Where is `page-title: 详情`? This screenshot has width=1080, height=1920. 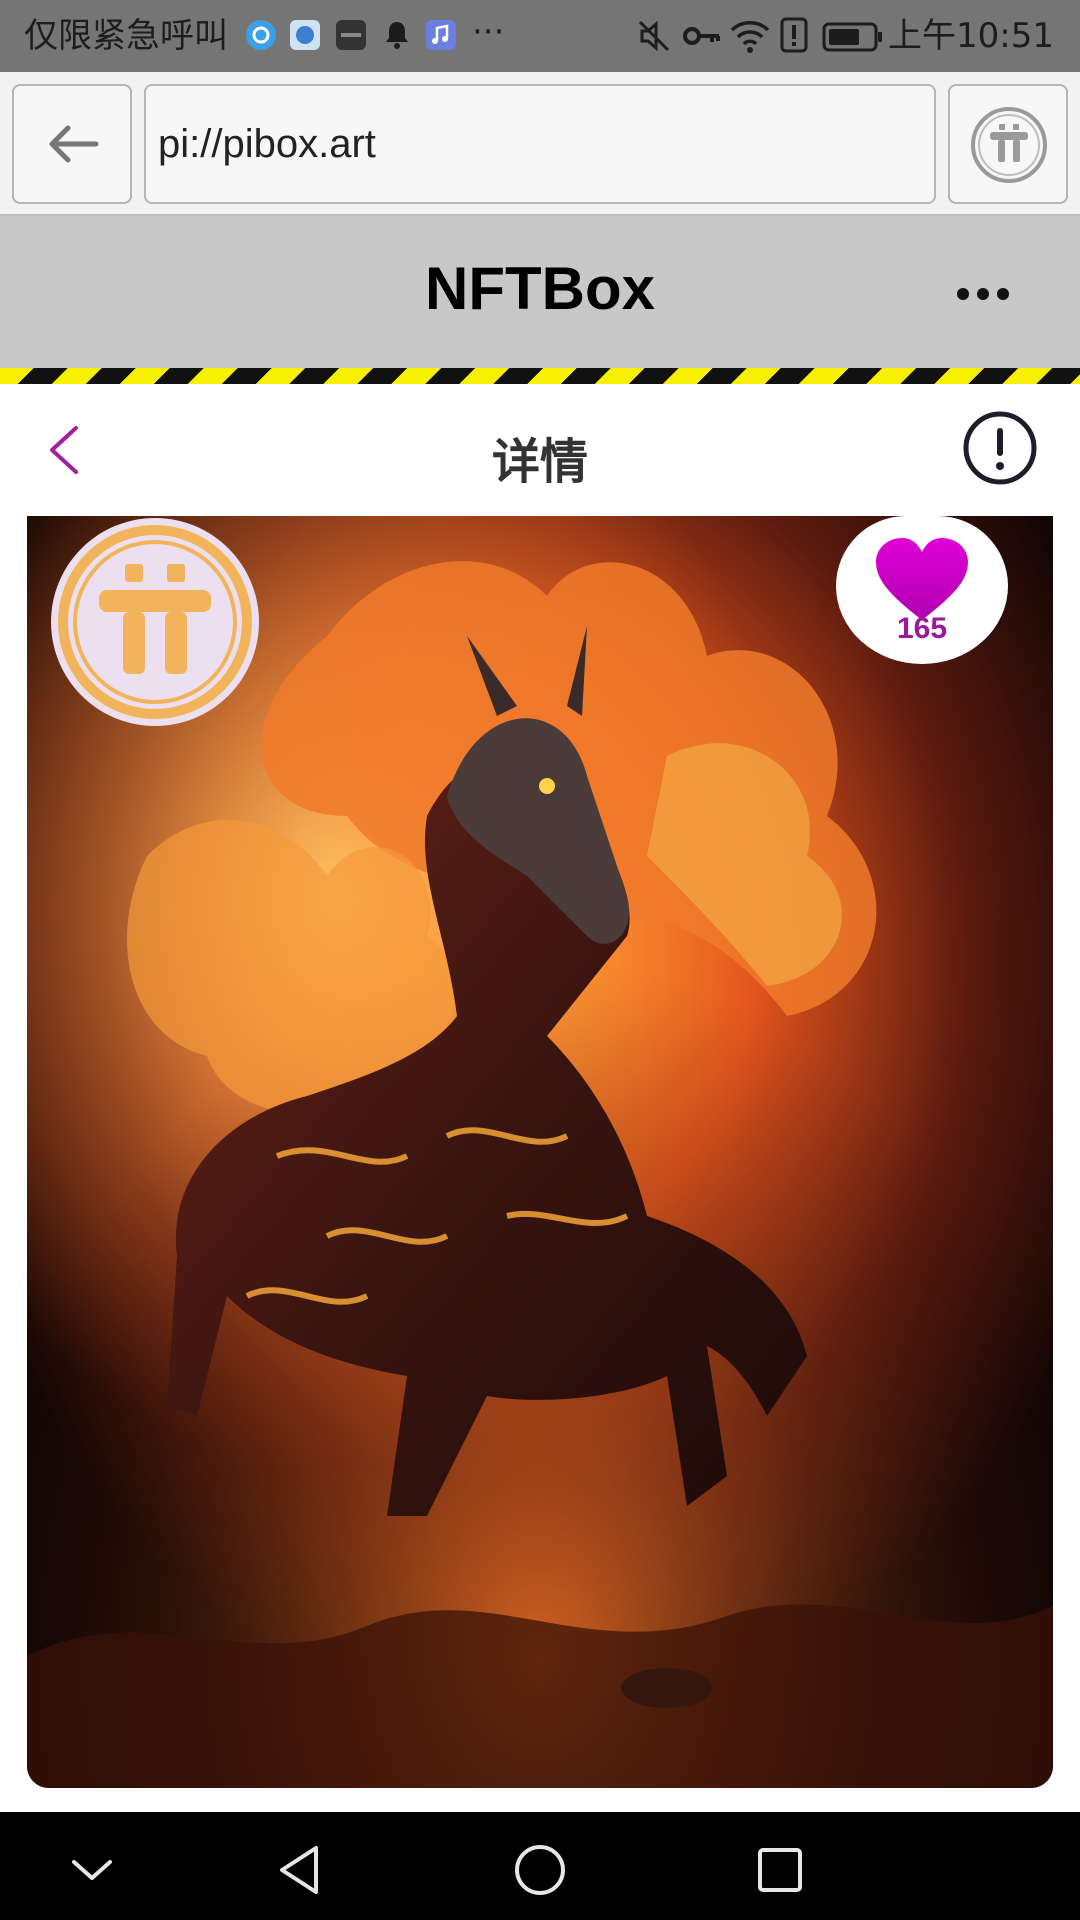
page-title: 详情 is located at coordinates (539, 462).